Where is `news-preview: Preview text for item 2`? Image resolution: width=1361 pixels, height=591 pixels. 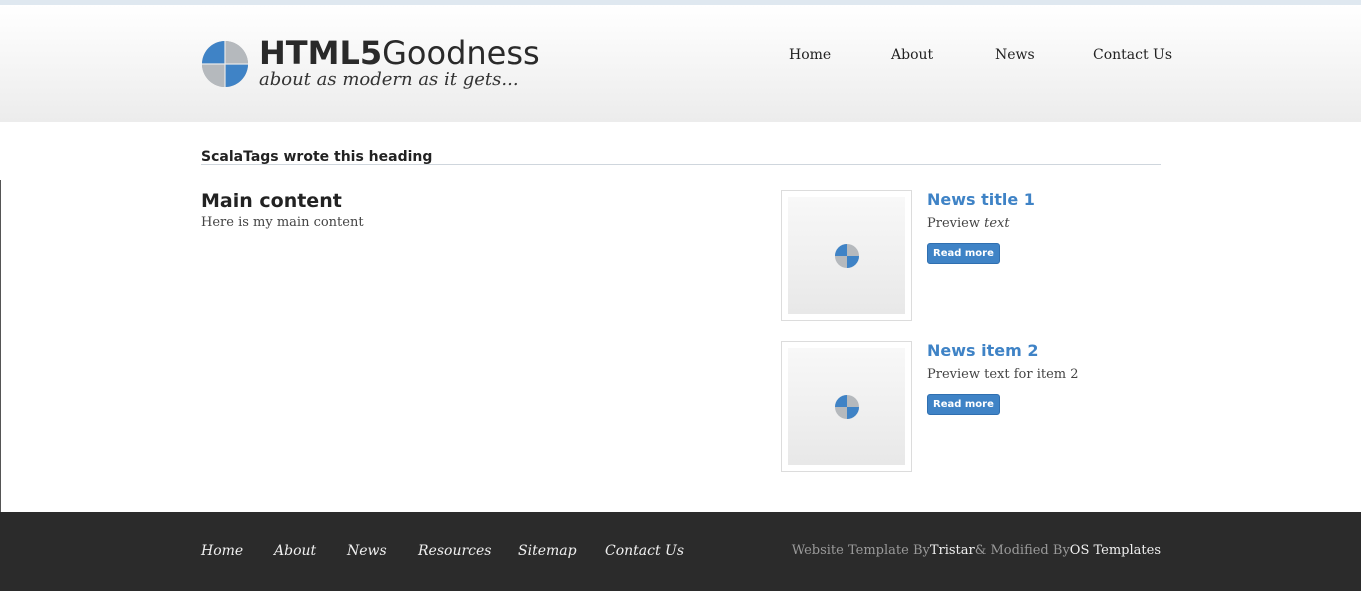
news-preview: Preview text for item 2 is located at coordinates (1003, 374).